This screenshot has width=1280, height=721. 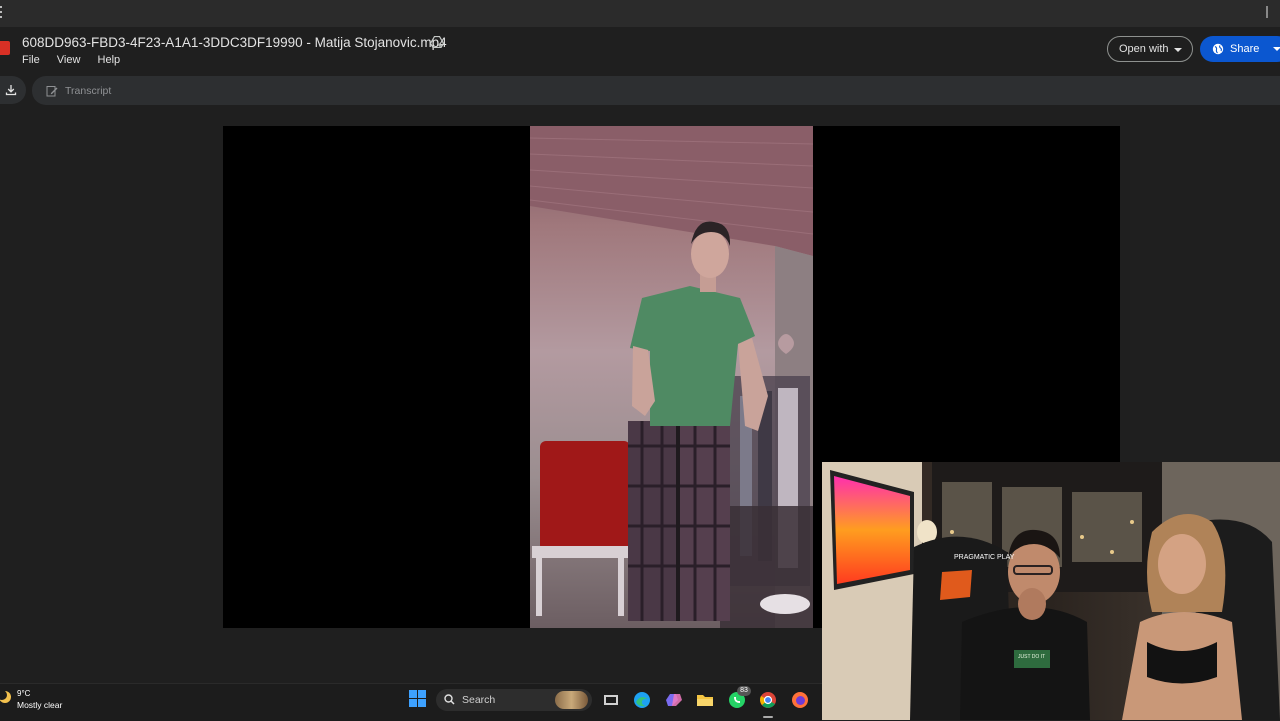 I want to click on search-icon, so click(x=449, y=699).